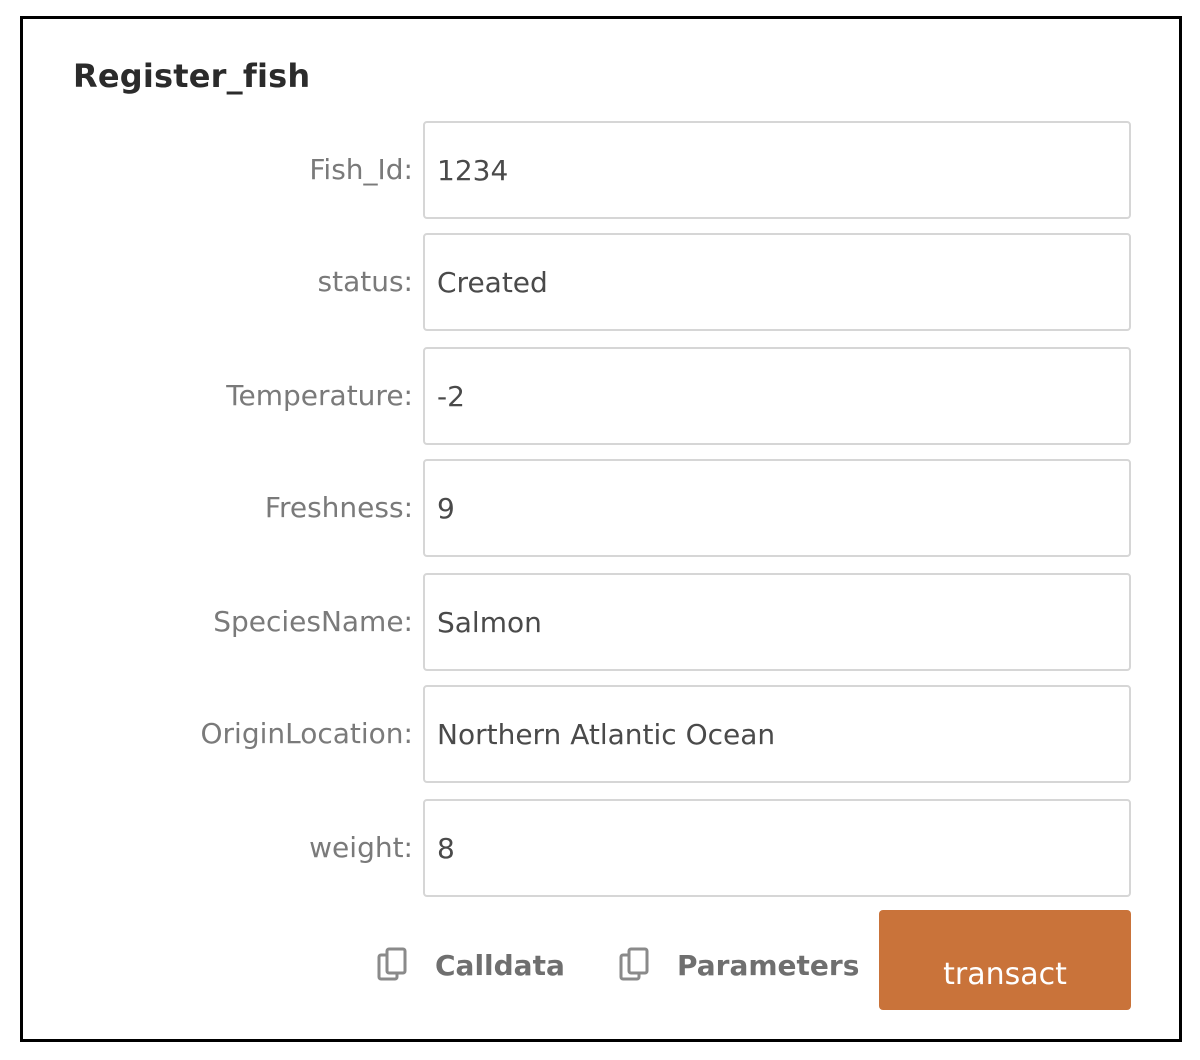 The width and height of the screenshot is (1200, 1060). Describe the element at coordinates (338, 507) in the screenshot. I see `freshness-label: Freshness:` at that location.